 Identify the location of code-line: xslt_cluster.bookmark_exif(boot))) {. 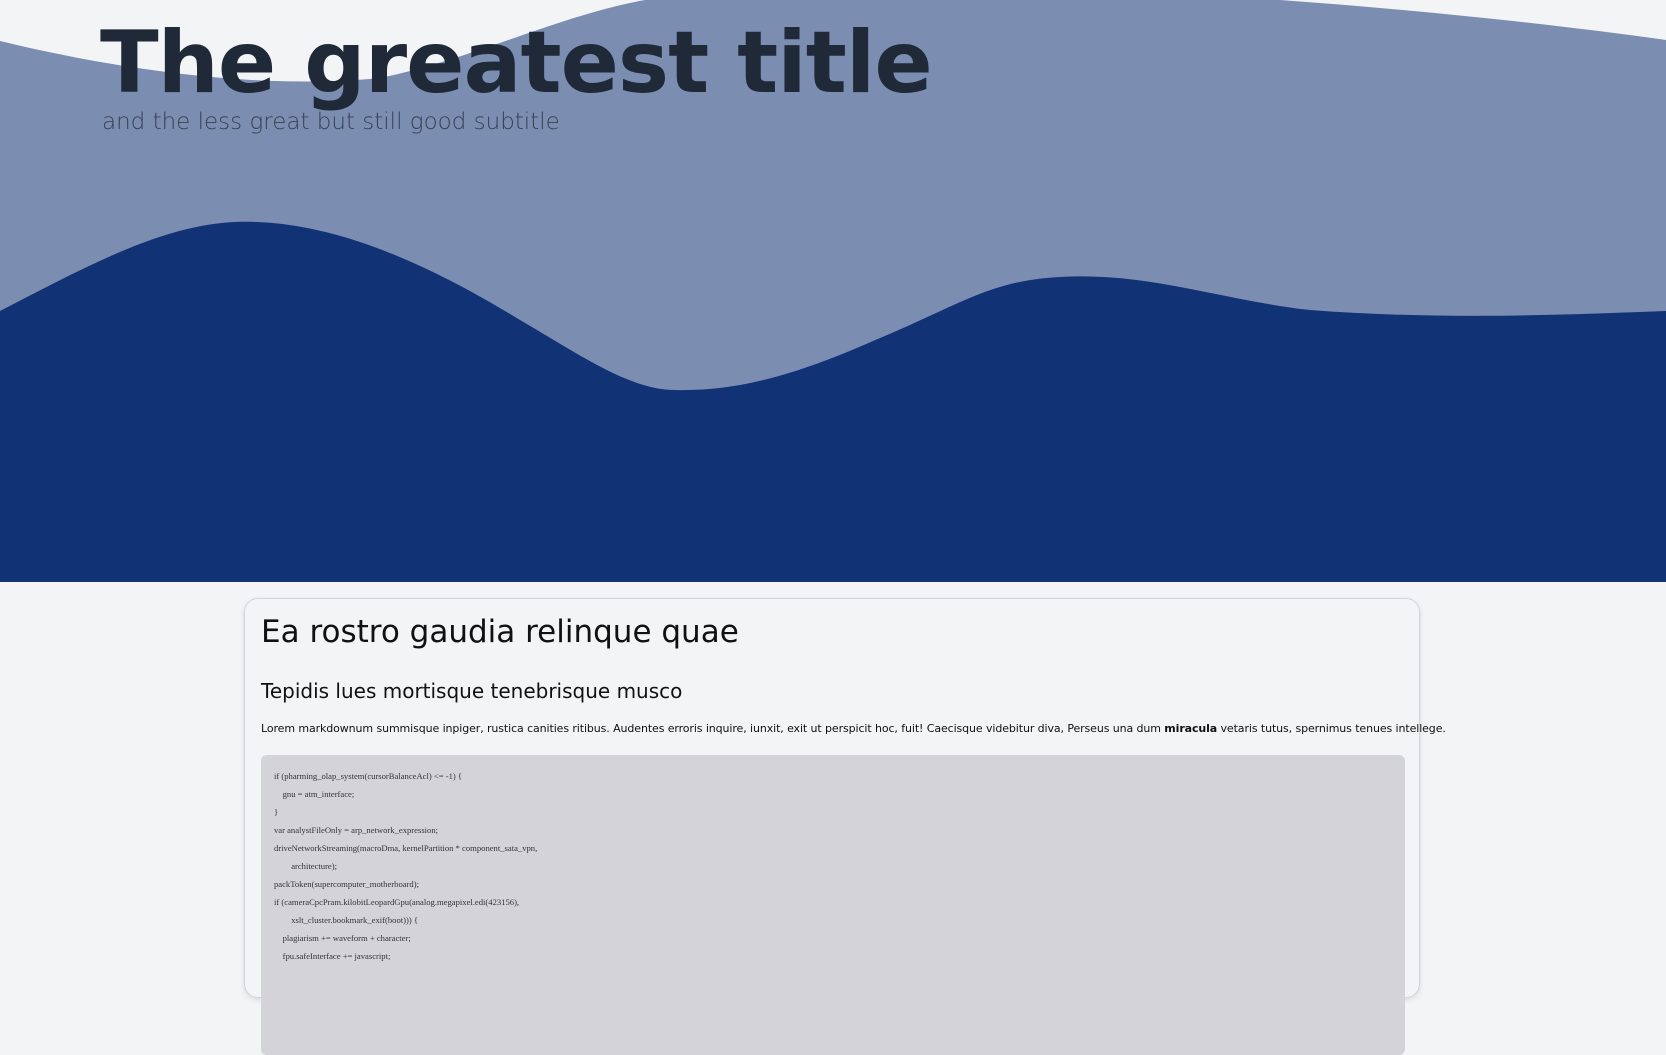
(346, 920).